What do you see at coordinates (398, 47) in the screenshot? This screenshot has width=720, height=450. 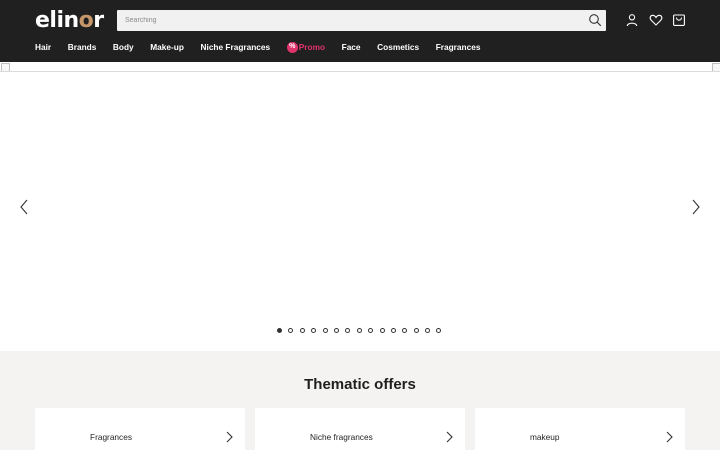 I see `nav-item-cosmetics: Cosmetics` at bounding box center [398, 47].